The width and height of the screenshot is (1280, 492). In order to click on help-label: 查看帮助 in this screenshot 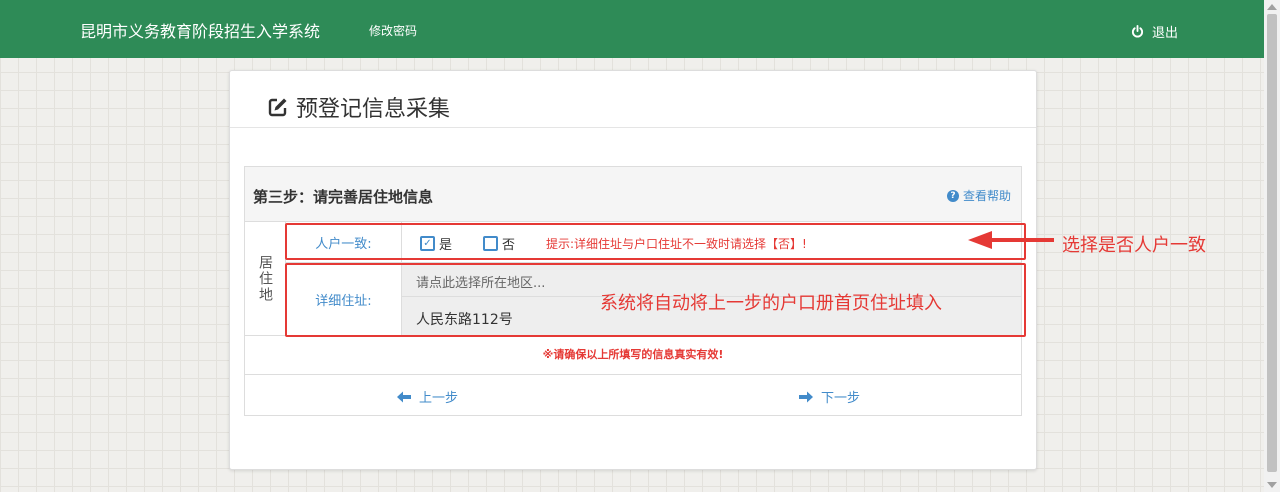, I will do `click(986, 196)`.